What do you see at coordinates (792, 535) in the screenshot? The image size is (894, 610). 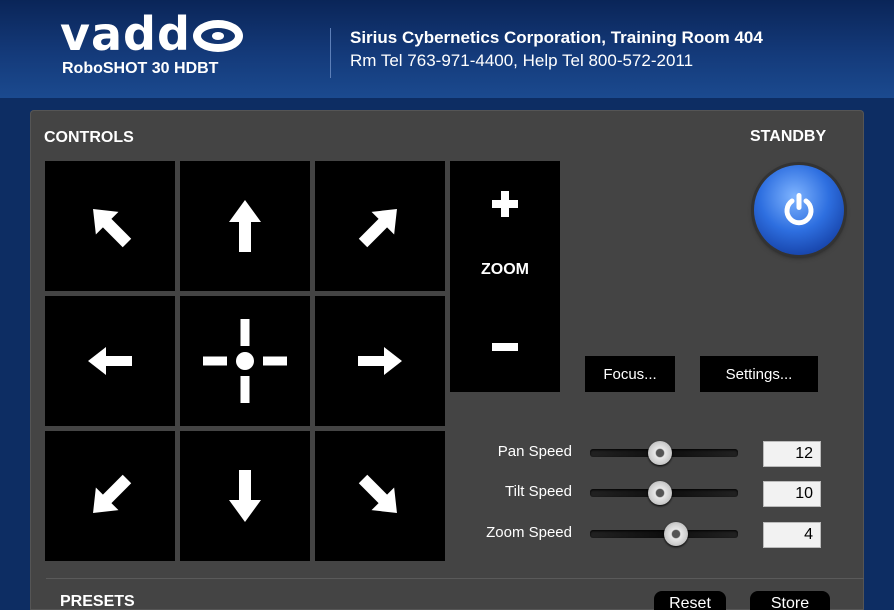 I see `zoom-speed-input` at bounding box center [792, 535].